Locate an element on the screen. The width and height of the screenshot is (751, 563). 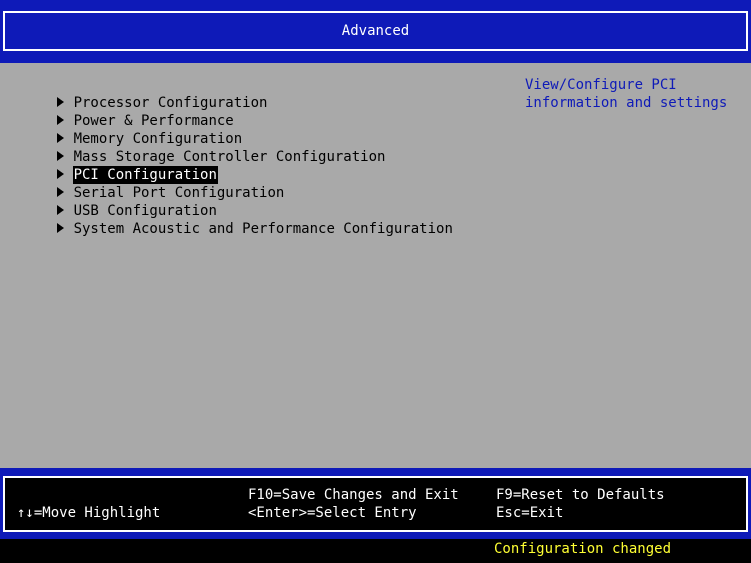
status-bar: Configuration changed is located at coordinates (375, 551).